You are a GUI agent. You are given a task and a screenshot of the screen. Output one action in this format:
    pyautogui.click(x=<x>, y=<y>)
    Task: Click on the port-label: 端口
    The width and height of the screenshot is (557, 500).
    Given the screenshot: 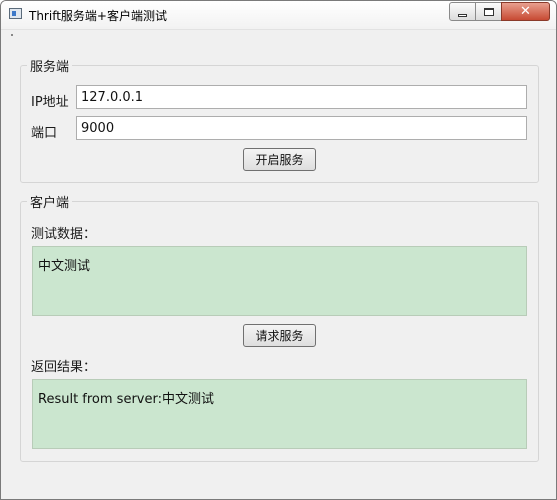 What is the action you would take?
    pyautogui.click(x=44, y=133)
    